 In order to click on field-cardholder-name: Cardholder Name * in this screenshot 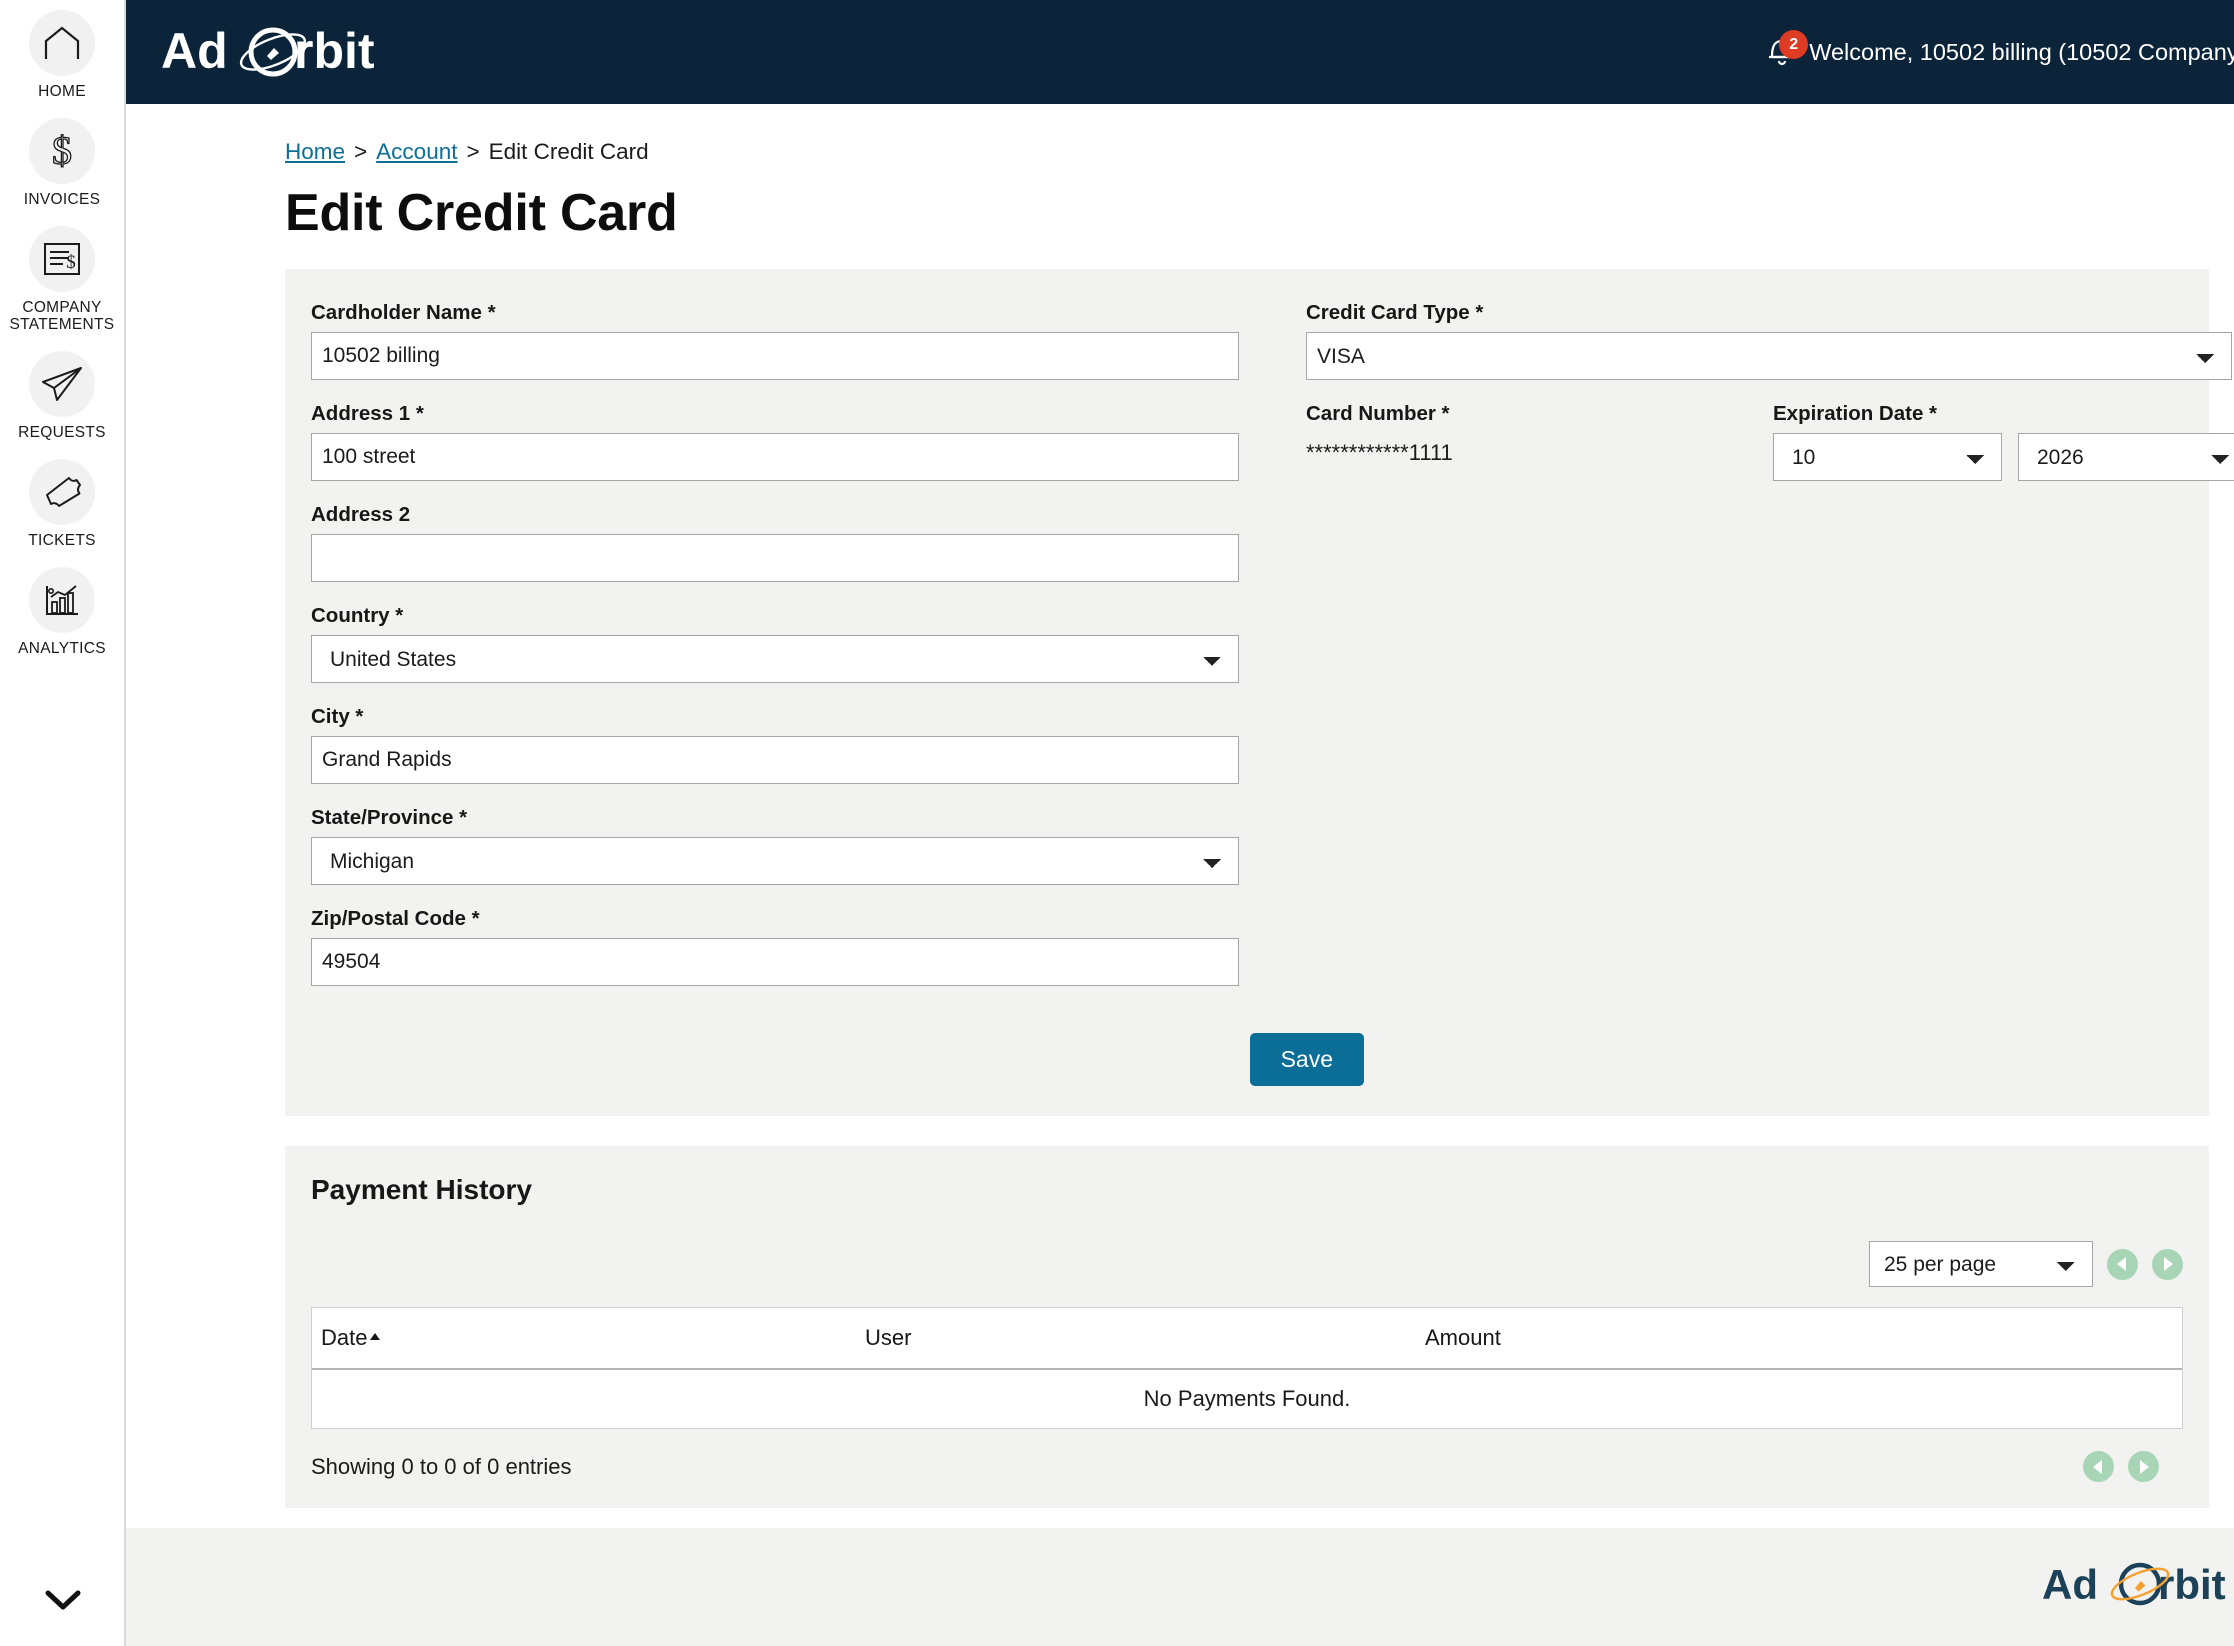, I will do `click(784, 340)`.